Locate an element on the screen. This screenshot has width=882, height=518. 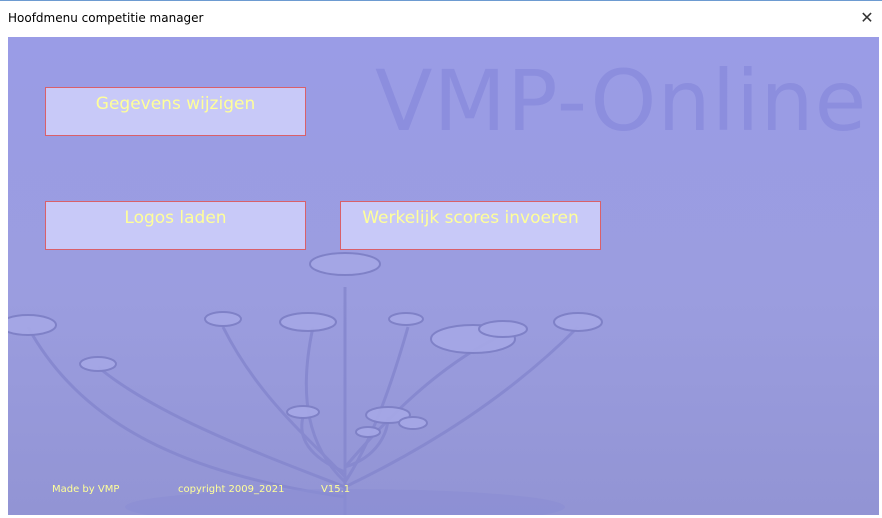
logos-laden-button: Logos laden is located at coordinates (175, 225).